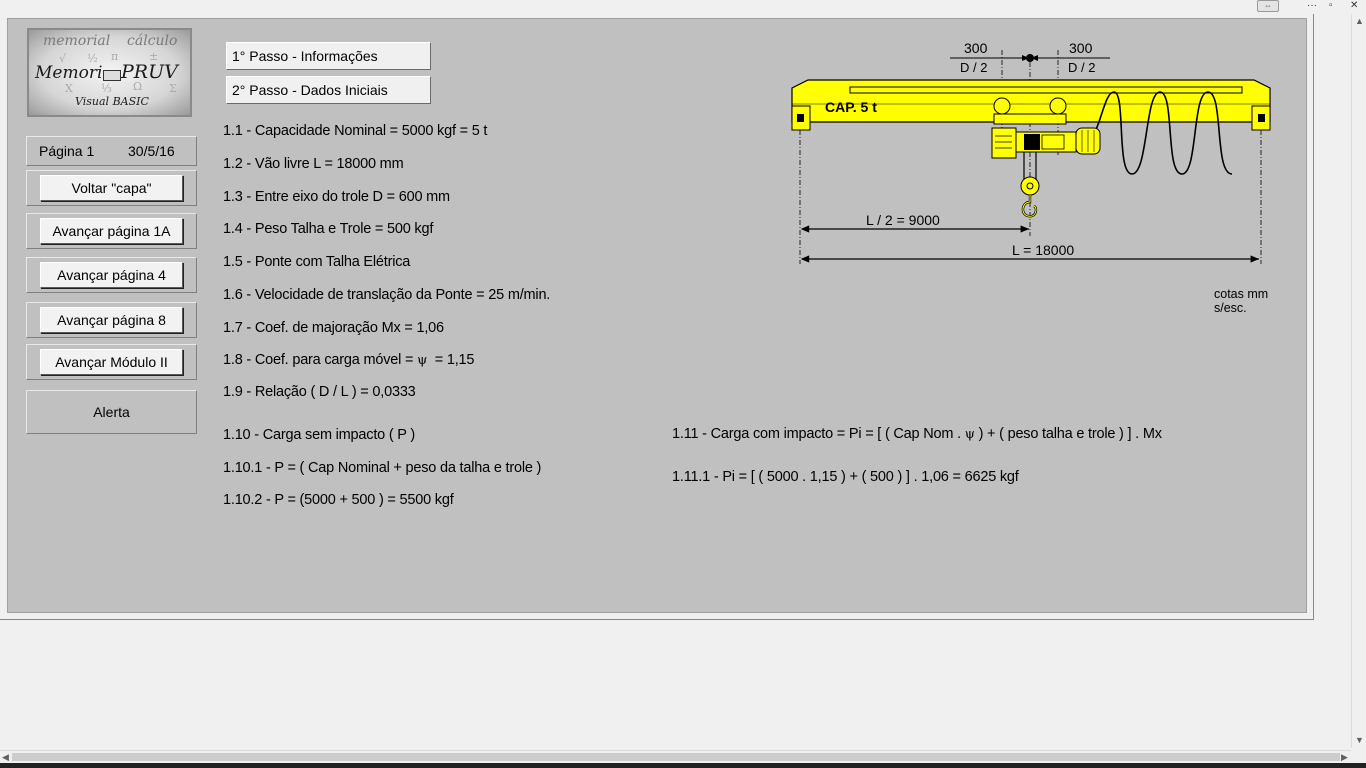 The width and height of the screenshot is (1366, 768). I want to click on scroll-down-icon: ▼, so click(1359, 740).